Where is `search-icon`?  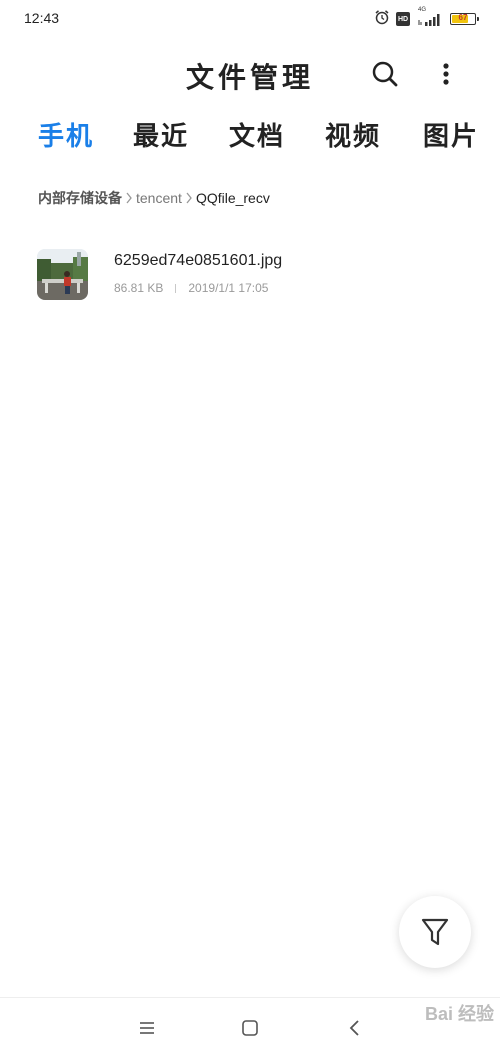
search-icon is located at coordinates (385, 74).